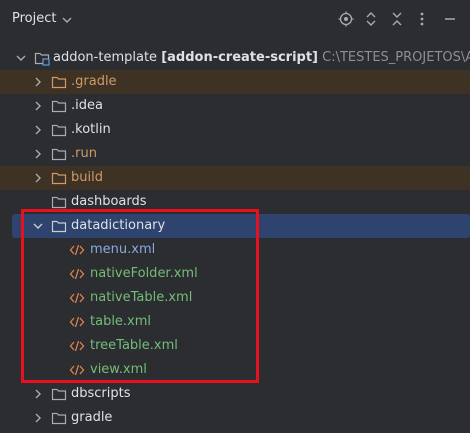  What do you see at coordinates (109, 201) in the screenshot?
I see `tree-item-label: dashboards` at bounding box center [109, 201].